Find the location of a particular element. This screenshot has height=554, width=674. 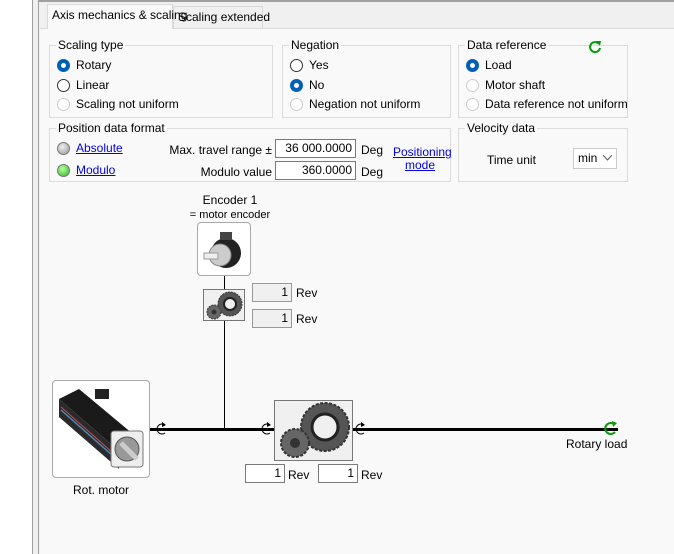

negation-group: Negation Yes No Negation not uniform is located at coordinates (366, 78).